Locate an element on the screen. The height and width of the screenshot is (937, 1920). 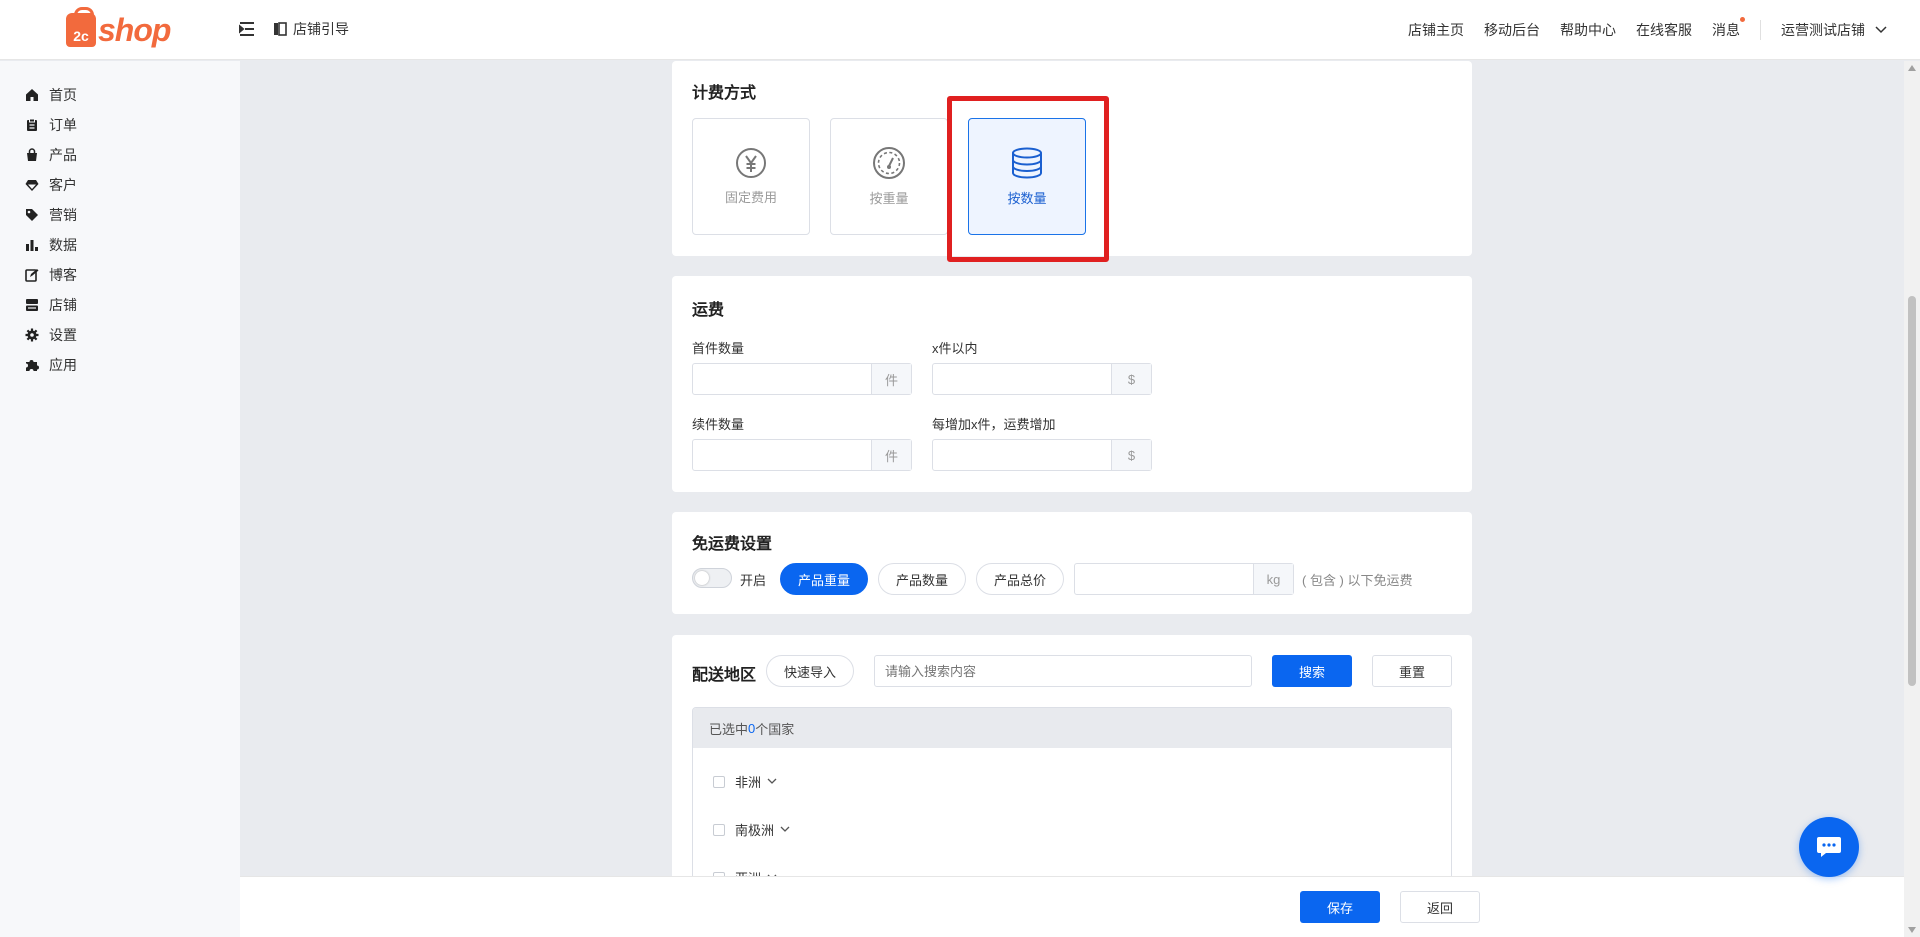
back-button: 返回 is located at coordinates (1440, 907).